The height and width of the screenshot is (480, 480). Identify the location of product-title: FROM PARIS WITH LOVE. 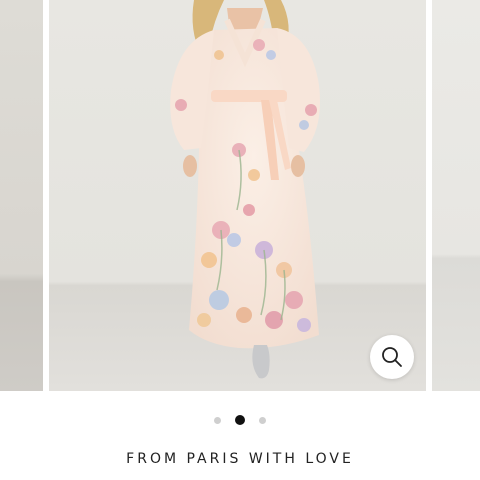
(240, 459).